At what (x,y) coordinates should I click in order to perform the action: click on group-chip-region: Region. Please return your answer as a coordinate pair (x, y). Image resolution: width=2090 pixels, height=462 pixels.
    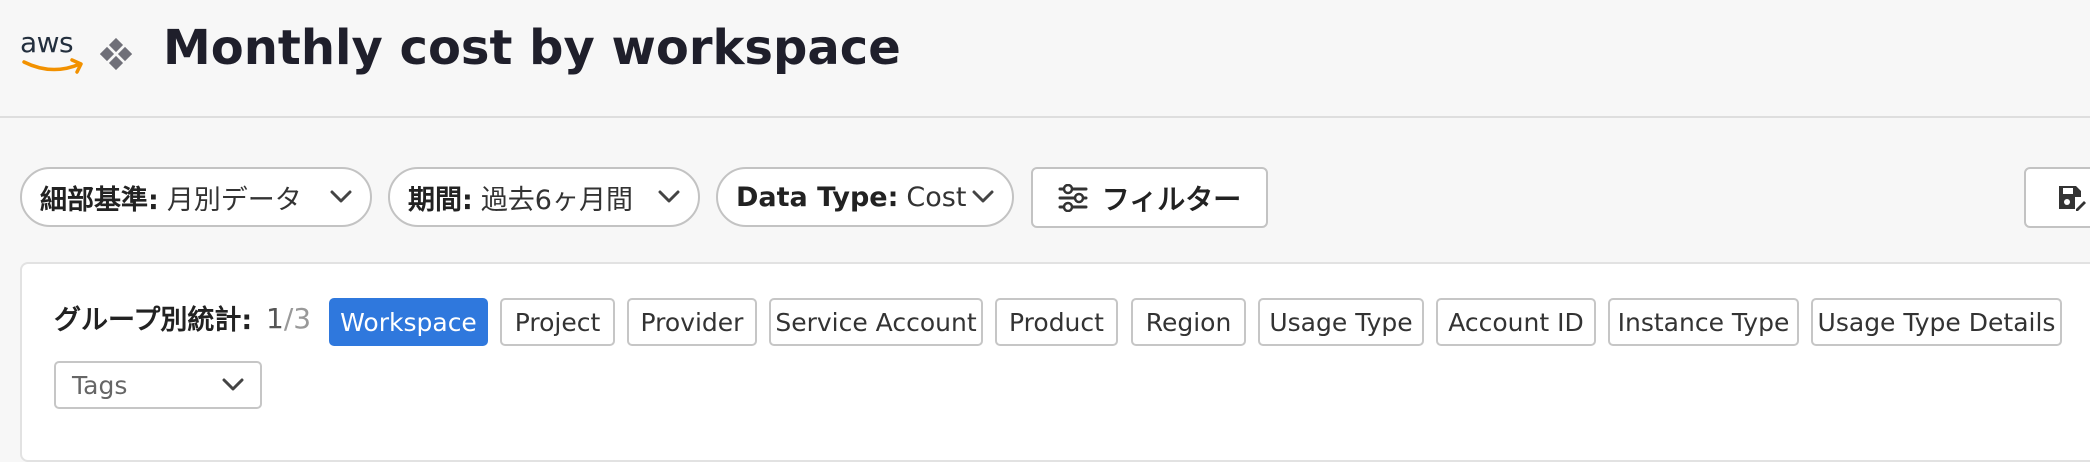
    Looking at the image, I should click on (1188, 322).